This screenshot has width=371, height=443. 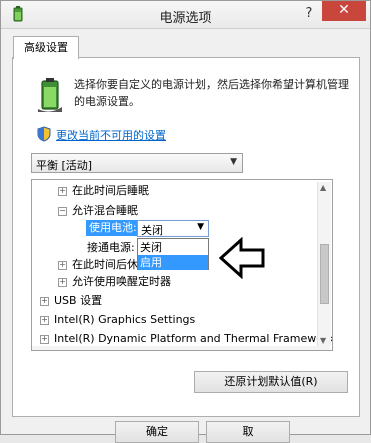 What do you see at coordinates (157, 432) in the screenshot?
I see `ok-button: 确定` at bounding box center [157, 432].